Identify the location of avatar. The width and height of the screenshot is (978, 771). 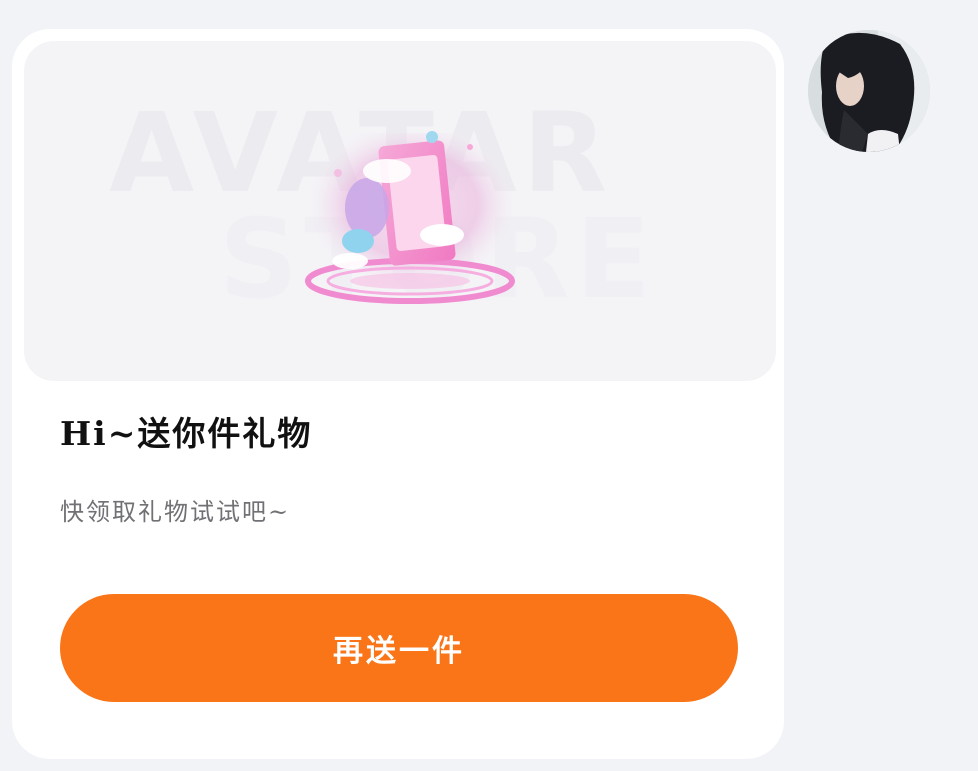
(869, 91).